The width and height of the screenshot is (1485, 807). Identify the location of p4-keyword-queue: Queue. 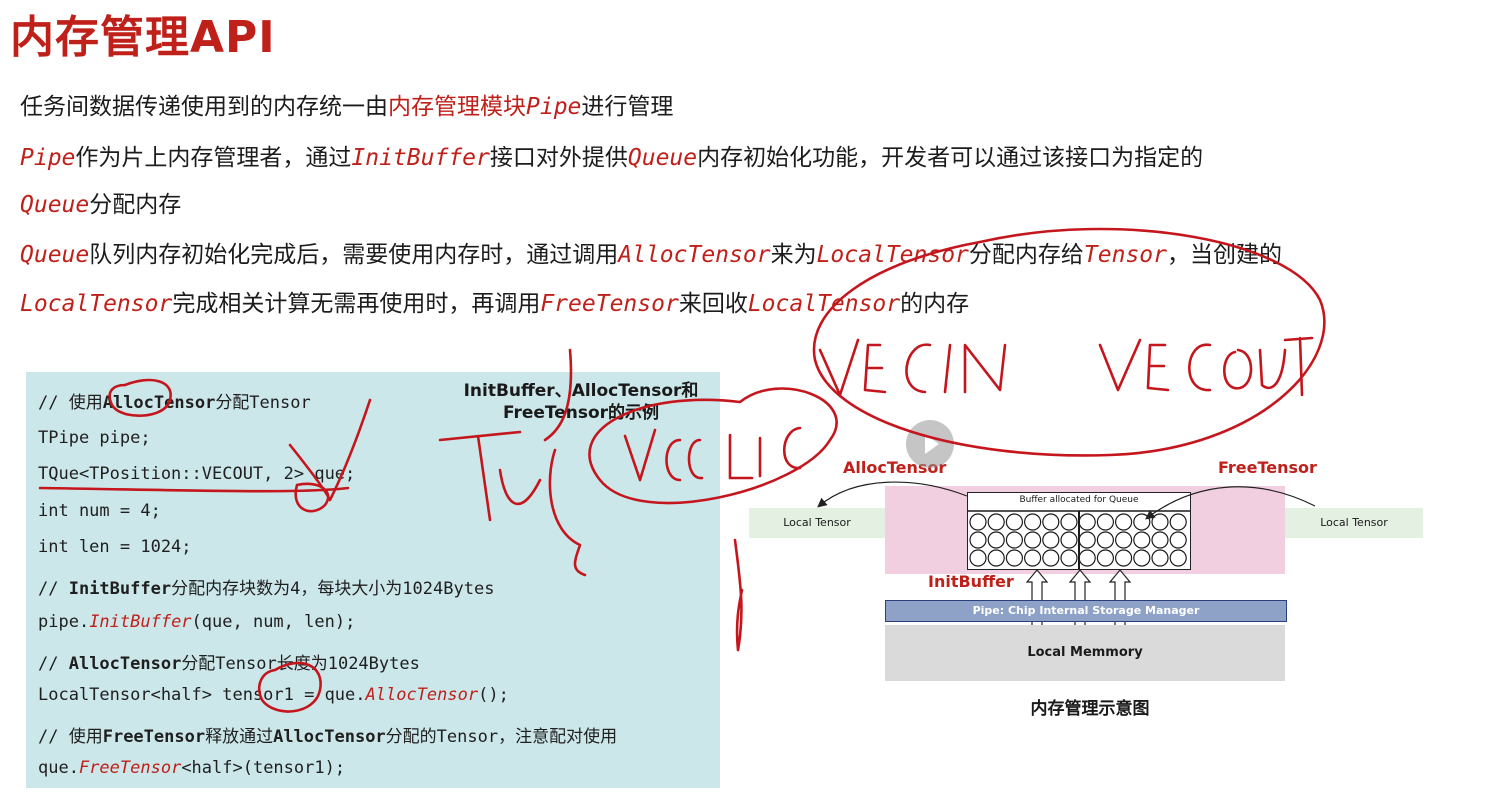
(55, 255).